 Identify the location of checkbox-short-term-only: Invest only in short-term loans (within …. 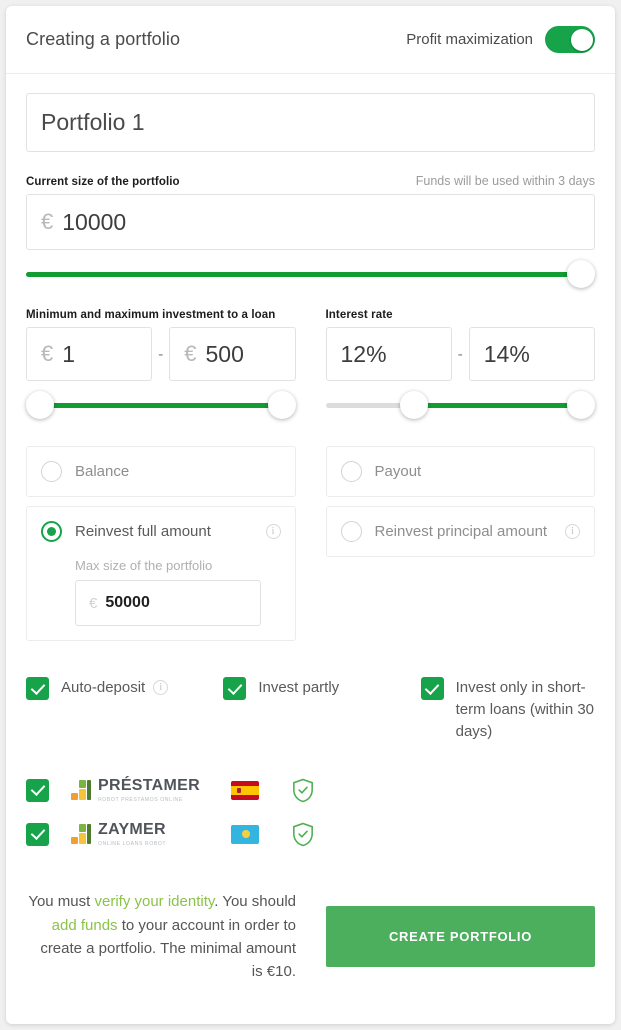
(507, 709).